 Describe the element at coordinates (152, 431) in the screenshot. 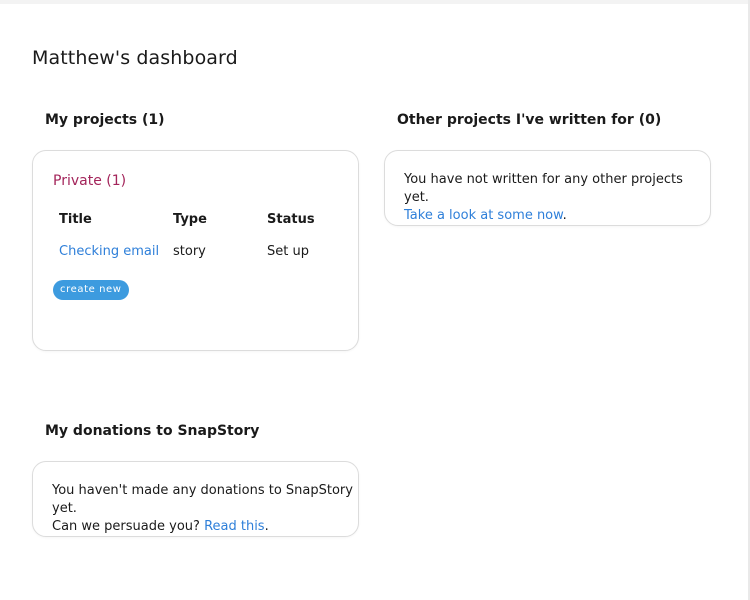

I see `donations-heading: My donations to SnapStory` at that location.